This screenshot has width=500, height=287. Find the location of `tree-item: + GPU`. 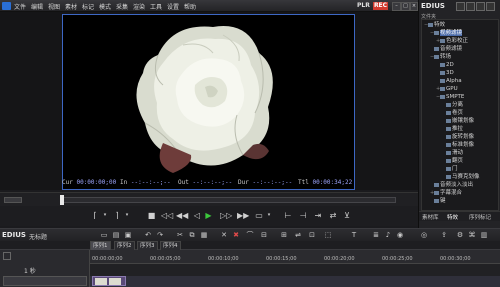

tree-item: + GPU is located at coordinates (447, 89).